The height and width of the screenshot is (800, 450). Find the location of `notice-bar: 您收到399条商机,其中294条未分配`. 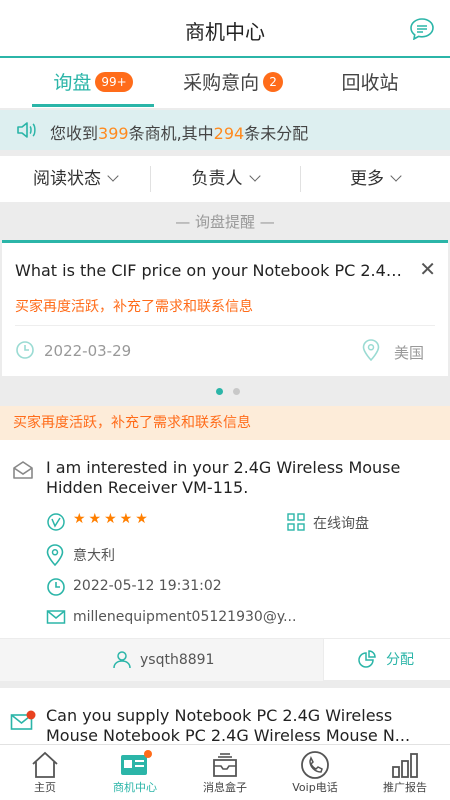

notice-bar: 您收到399条商机,其中294条未分配 is located at coordinates (225, 130).